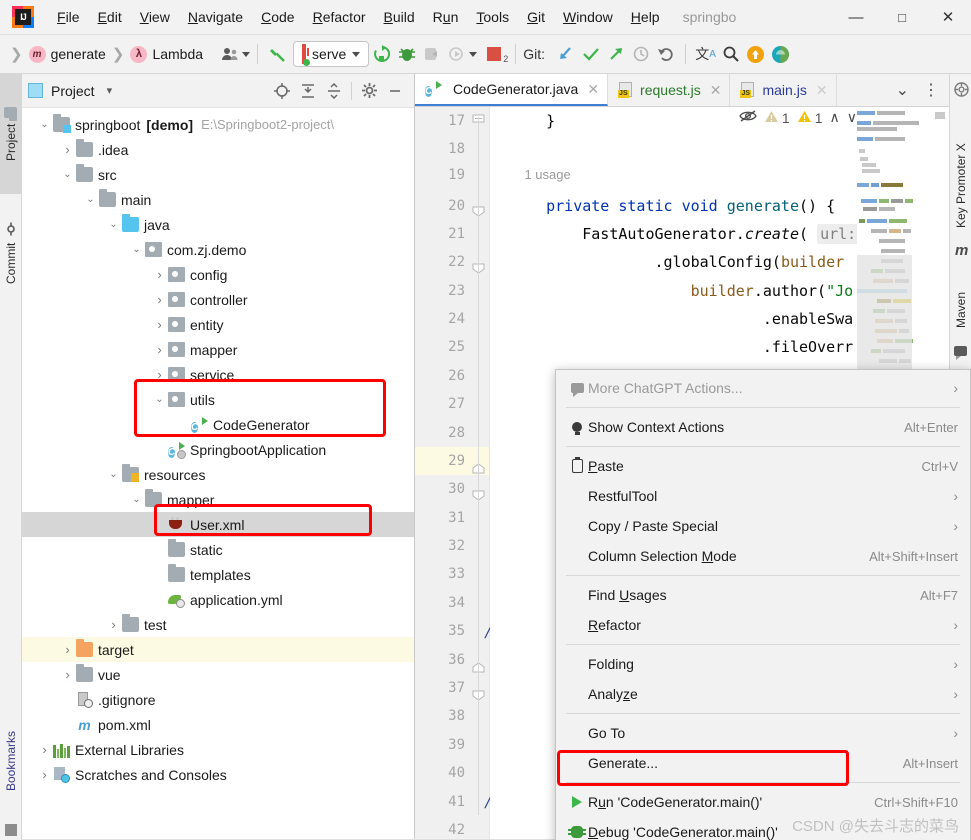 This screenshot has width=971, height=840. Describe the element at coordinates (11, 761) in the screenshot. I see `sidebar-tab-bookmarks: Bookmarks` at that location.